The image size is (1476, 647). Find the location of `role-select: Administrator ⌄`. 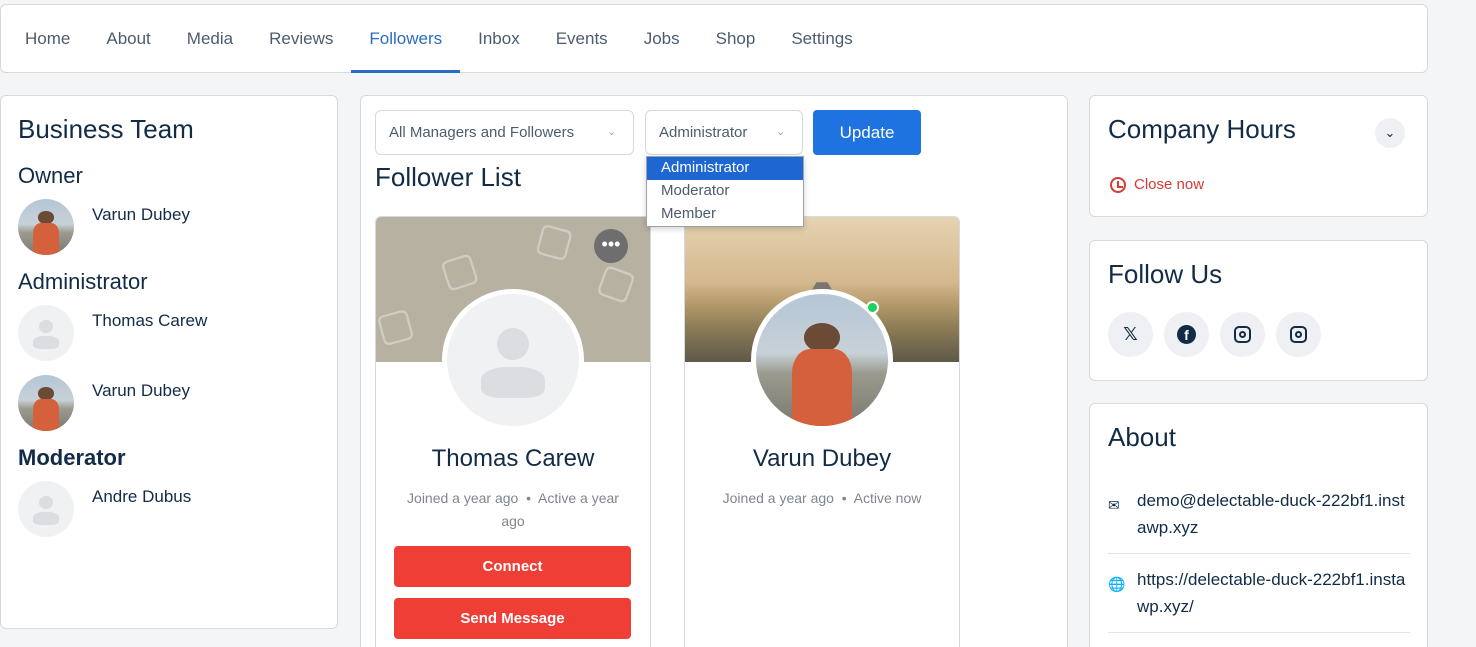

role-select: Administrator ⌄ is located at coordinates (724, 132).